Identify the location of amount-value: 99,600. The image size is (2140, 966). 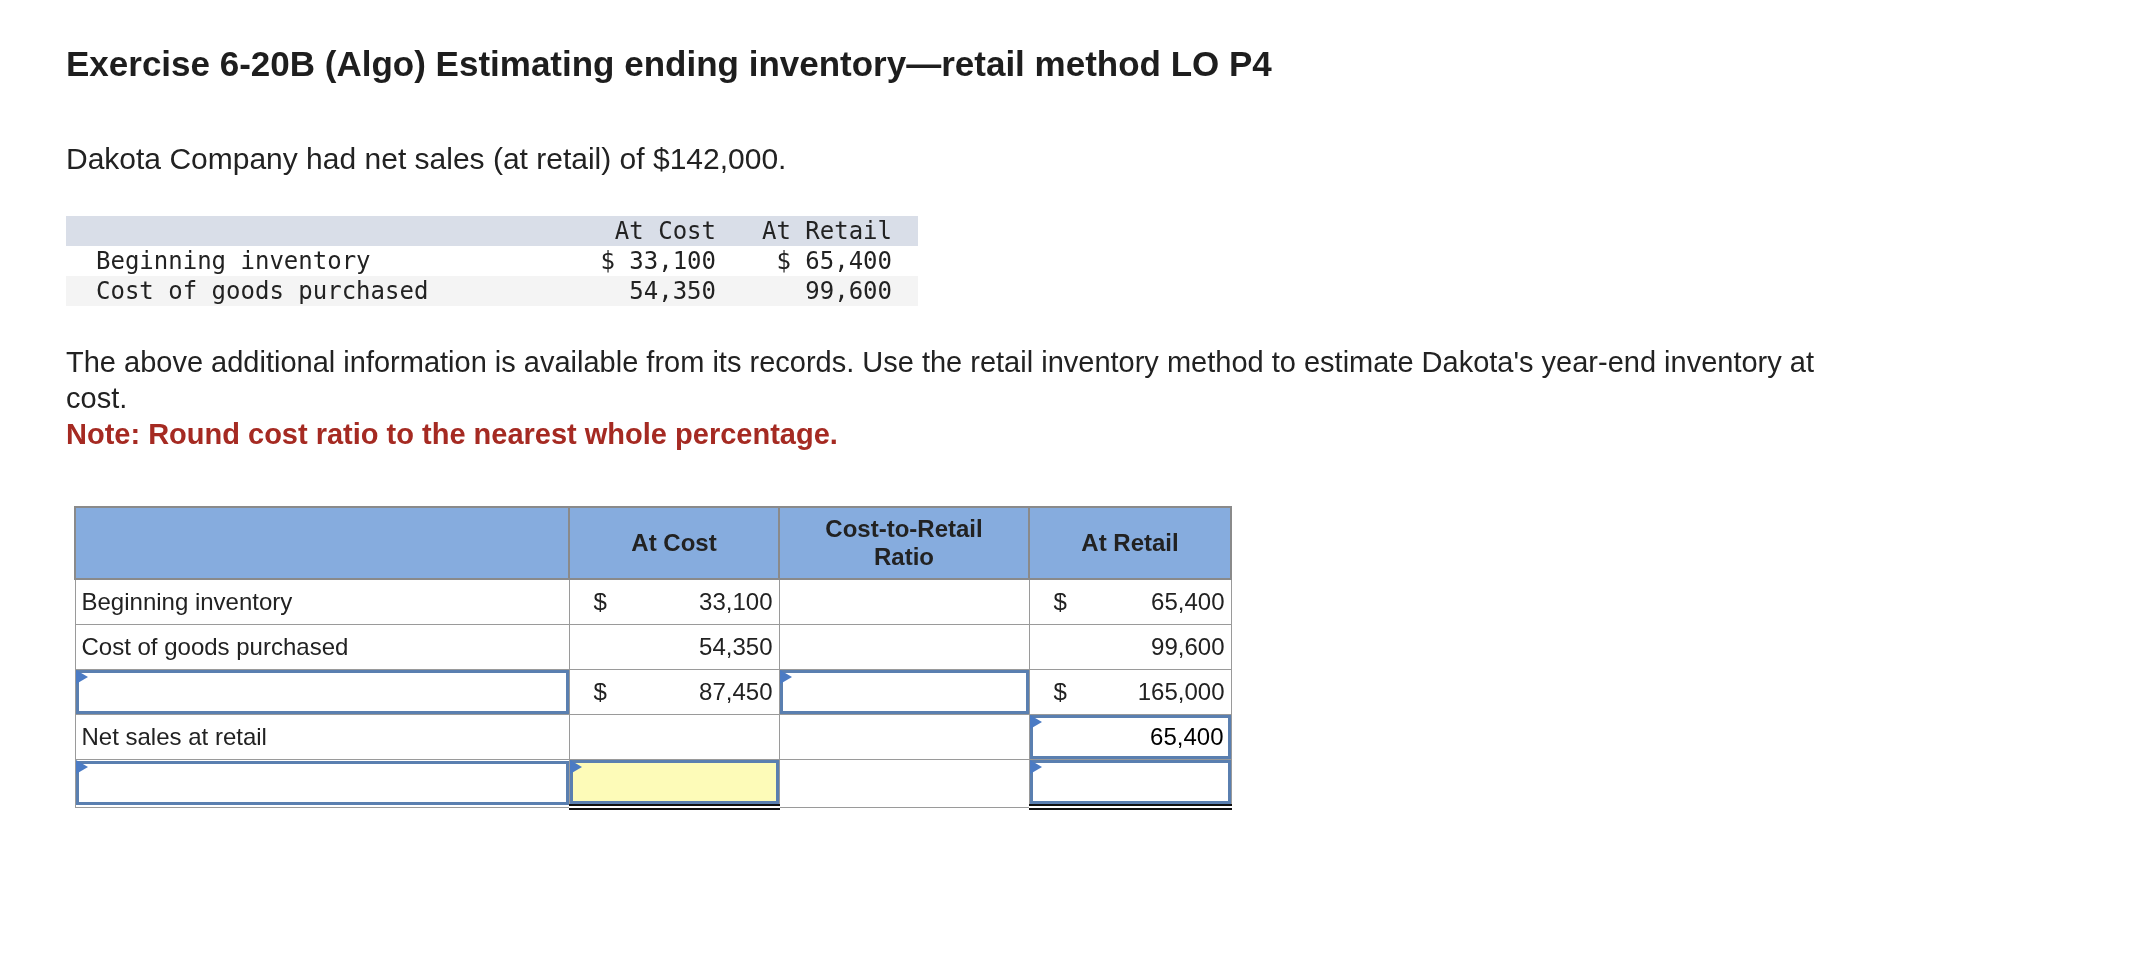
(1188, 647).